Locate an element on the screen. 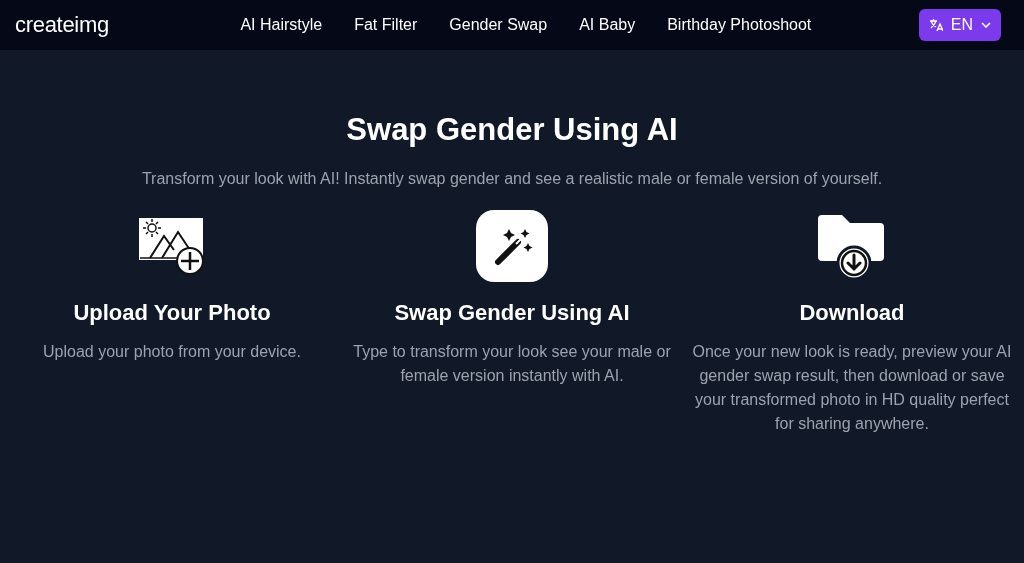 This screenshot has width=1024, height=563. page-subtitle: Transform your look with AI! Instantly swap gender and see a realistic male or female version of yourself. is located at coordinates (512, 179).